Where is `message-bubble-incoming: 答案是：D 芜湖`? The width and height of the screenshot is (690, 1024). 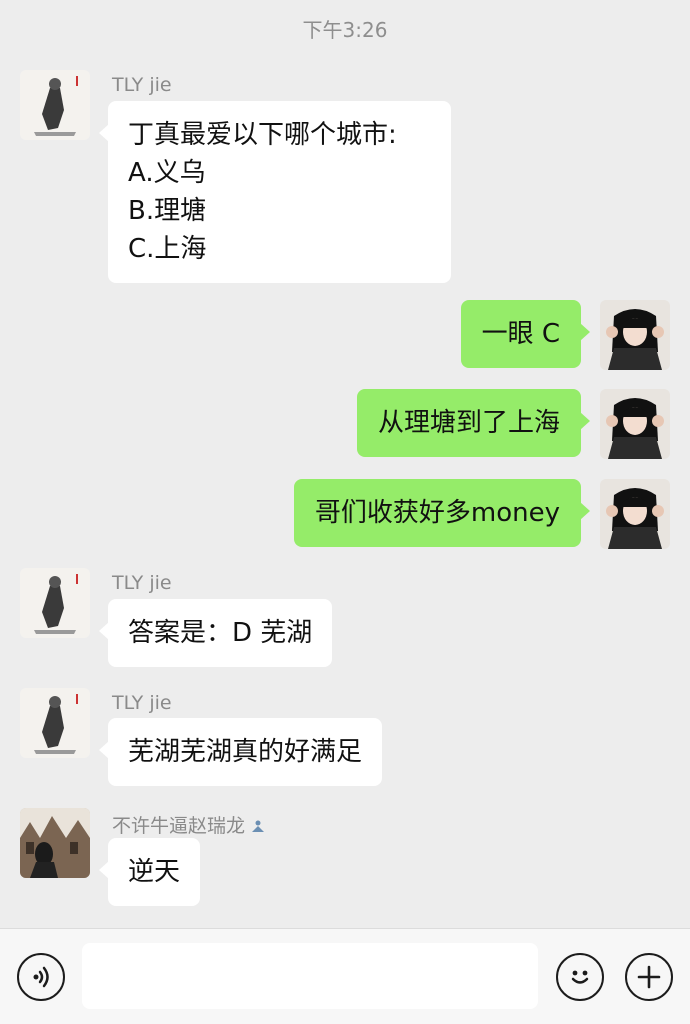 message-bubble-incoming: 答案是：D 芜湖 is located at coordinates (215, 633).